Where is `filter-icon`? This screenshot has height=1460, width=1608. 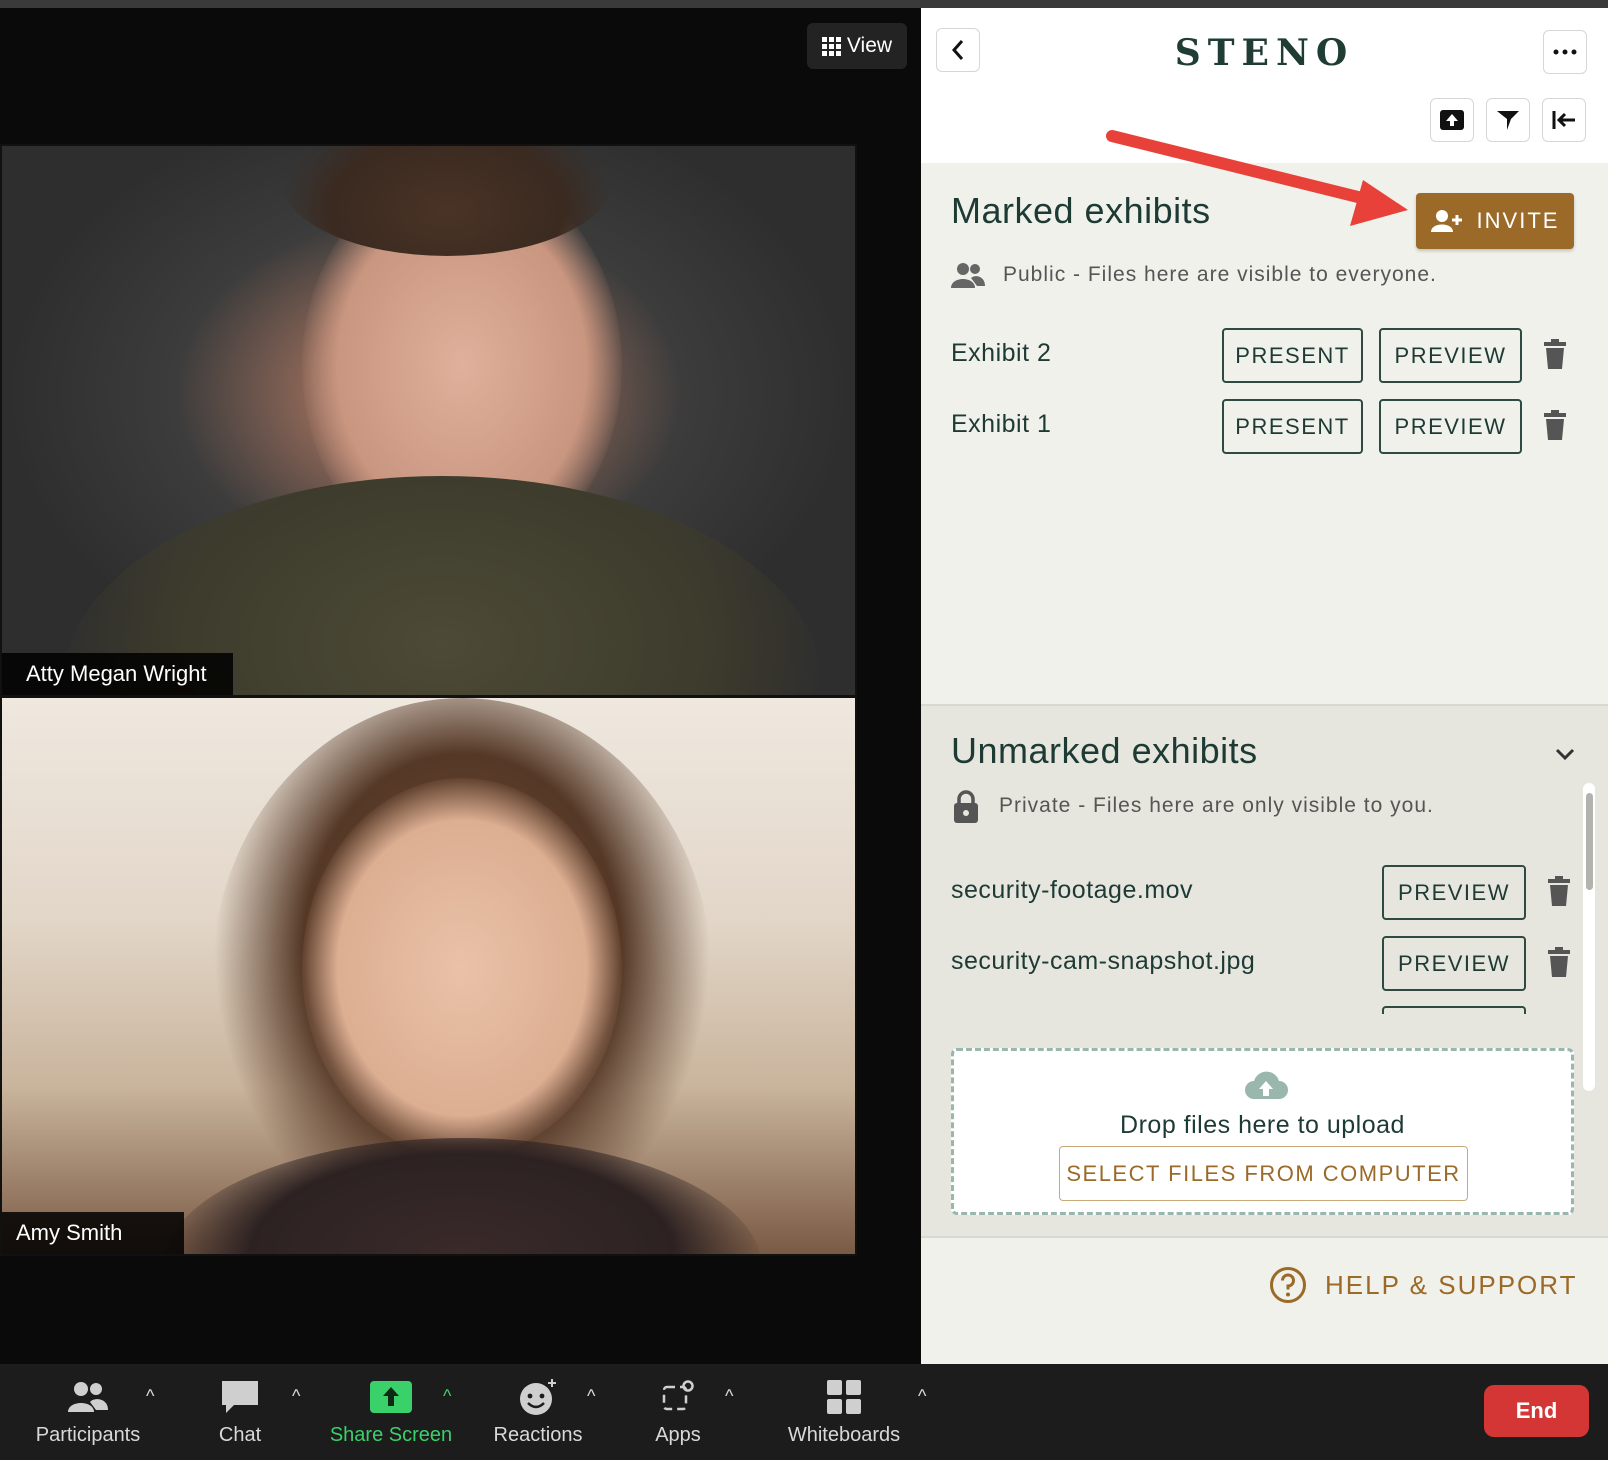
filter-icon is located at coordinates (1508, 120).